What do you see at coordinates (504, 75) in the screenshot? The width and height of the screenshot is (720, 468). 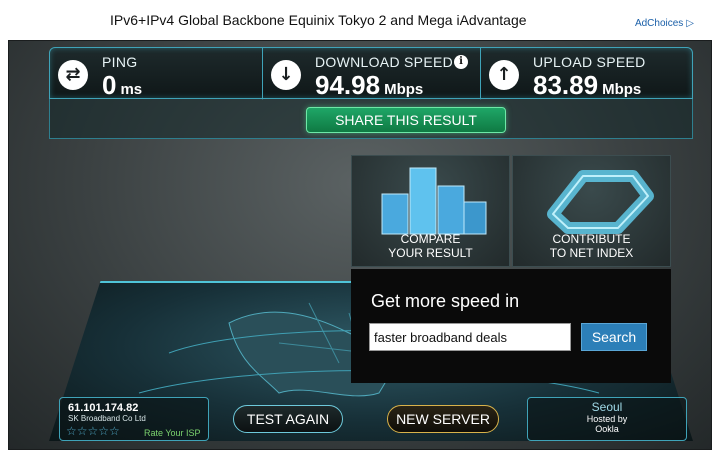 I see `arrow-up-icon: ↑` at bounding box center [504, 75].